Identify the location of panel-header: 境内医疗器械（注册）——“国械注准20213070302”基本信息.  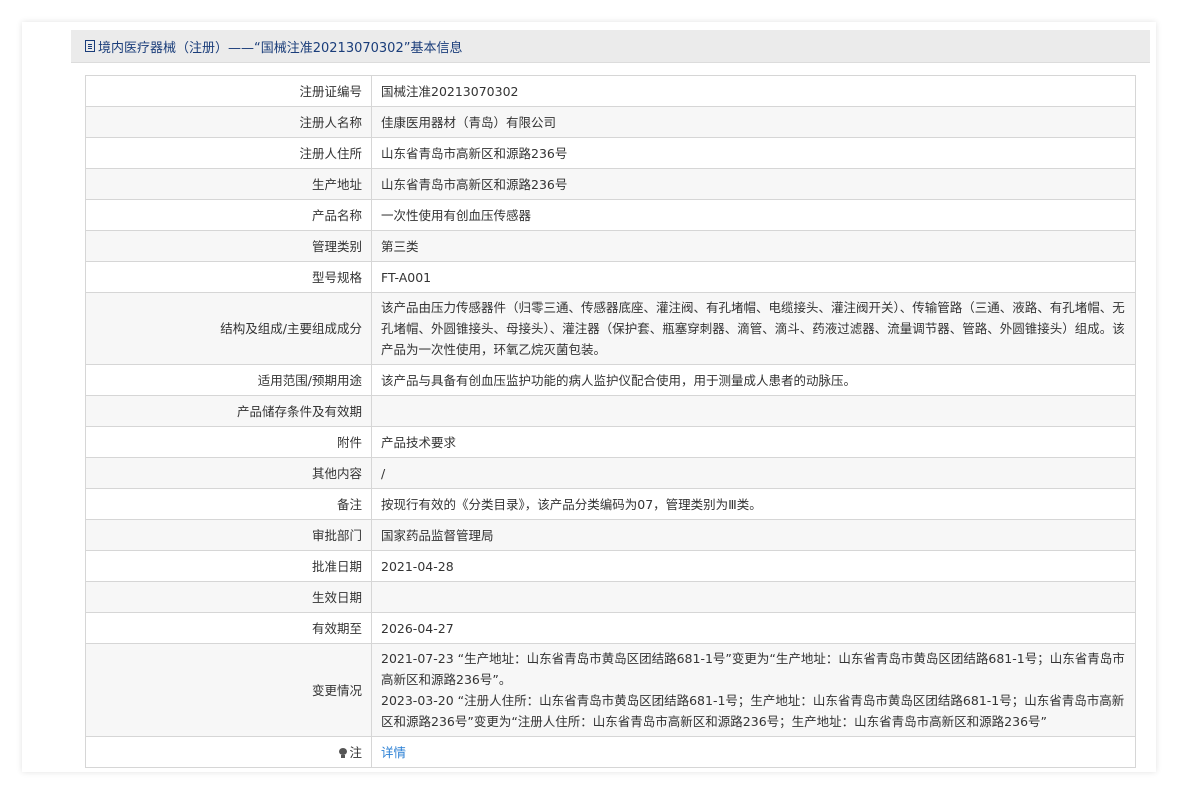
(610, 46).